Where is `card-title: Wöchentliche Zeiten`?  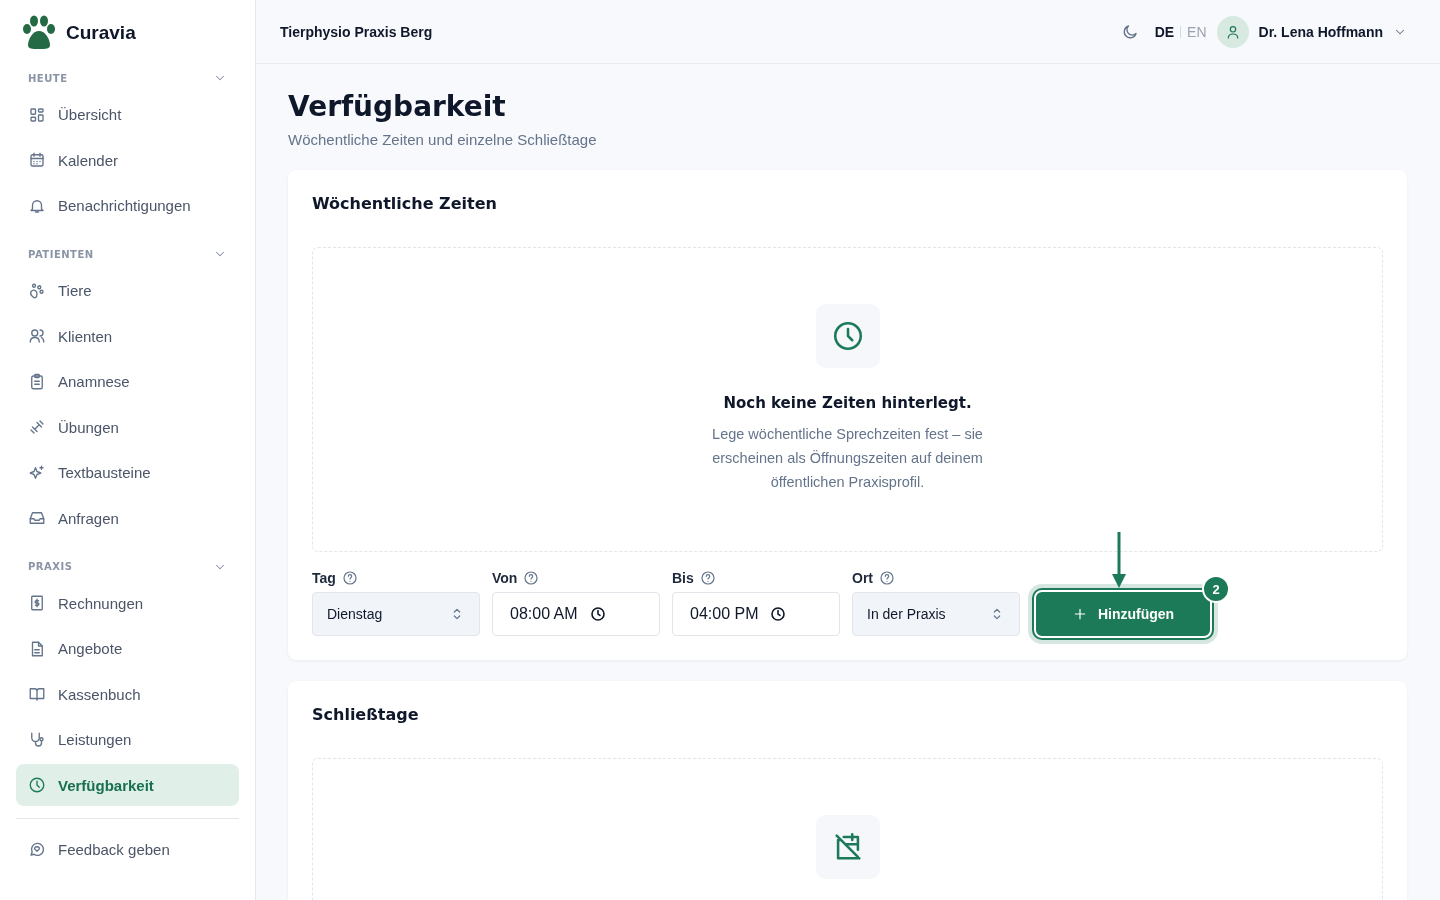 card-title: Wöchentliche Zeiten is located at coordinates (405, 203).